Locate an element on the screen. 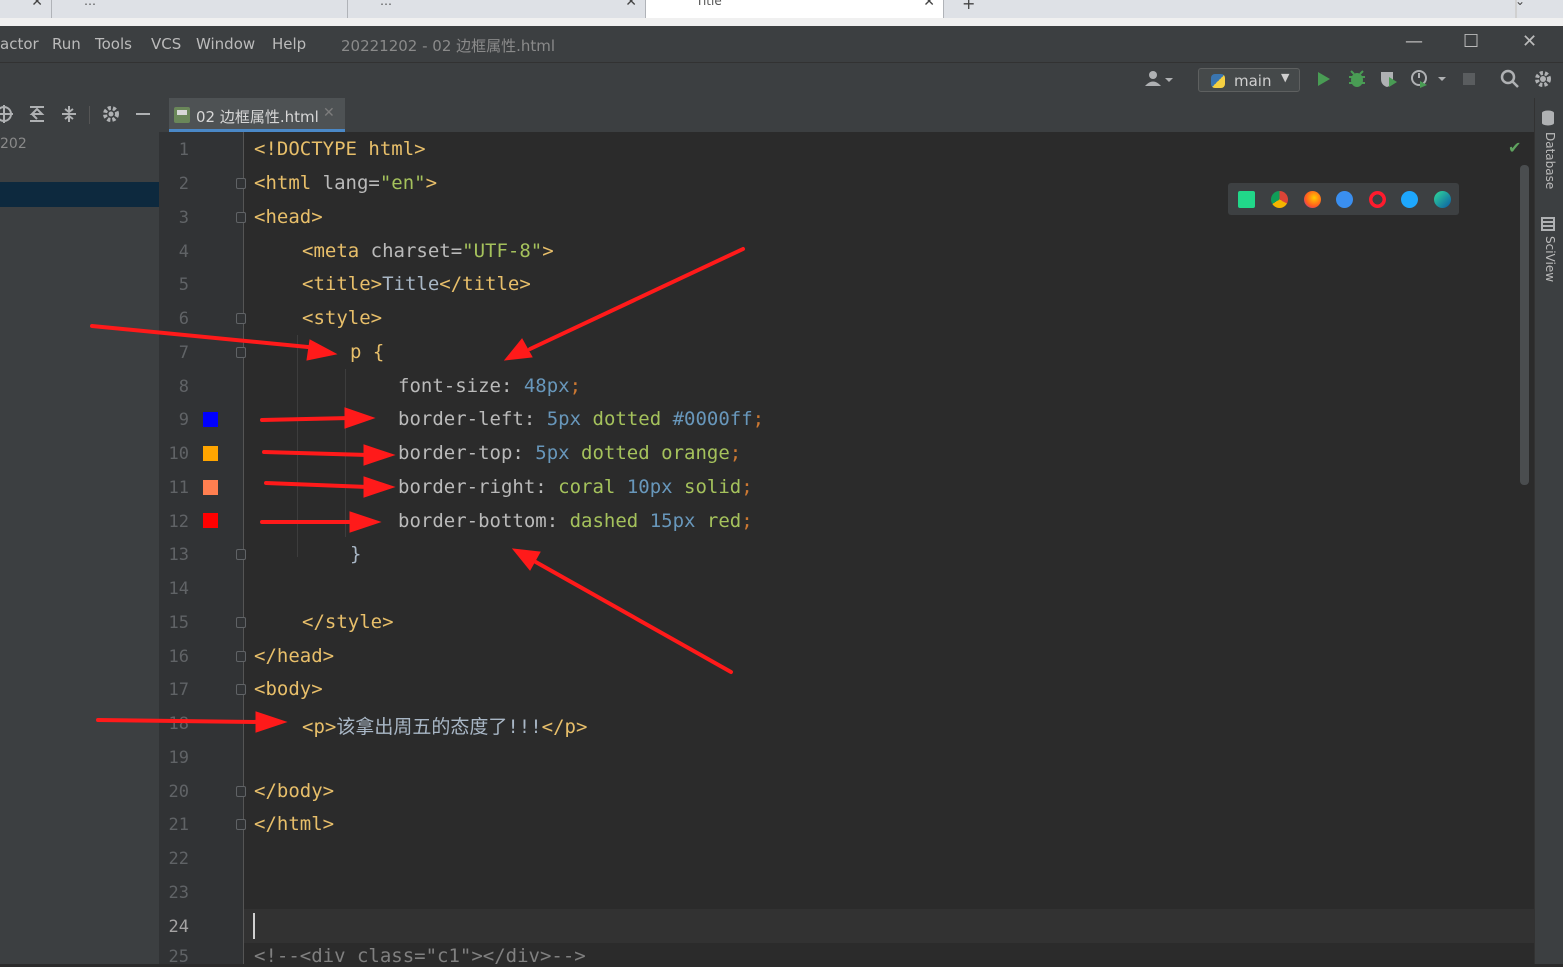 The image size is (1563, 967). opera-icon is located at coordinates (1377, 199).